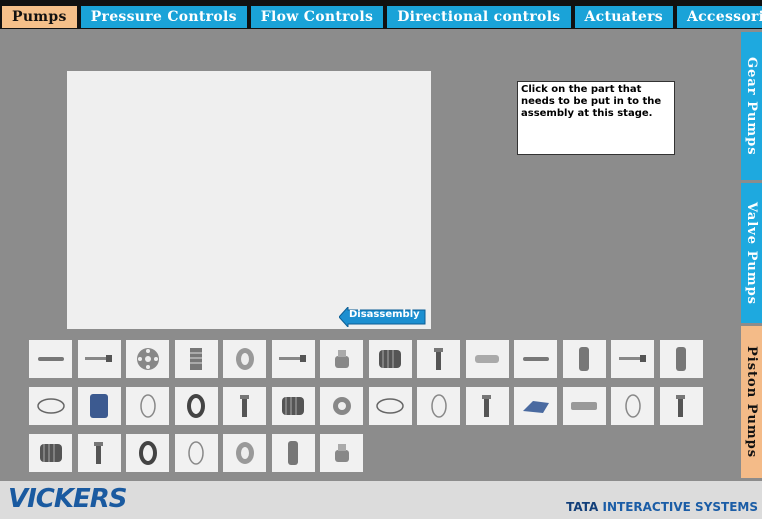  I want to click on part-ring-cap, so click(341, 406).